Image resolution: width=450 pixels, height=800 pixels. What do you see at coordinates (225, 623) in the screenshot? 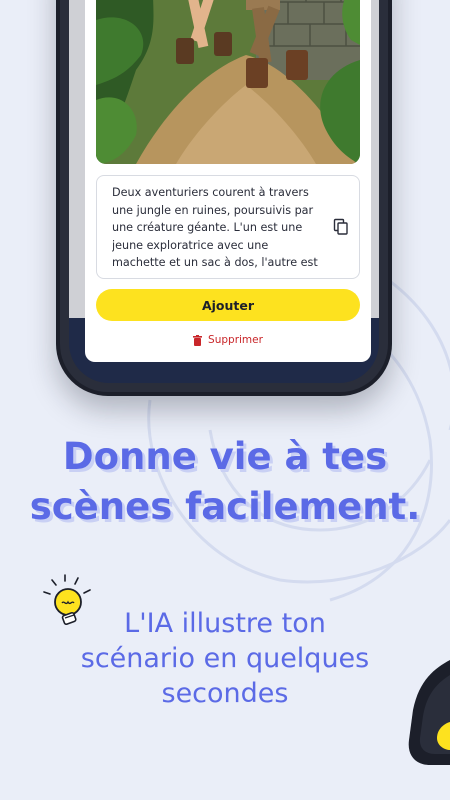
I see `subheadline-line-1: L'IA illustre ton` at bounding box center [225, 623].